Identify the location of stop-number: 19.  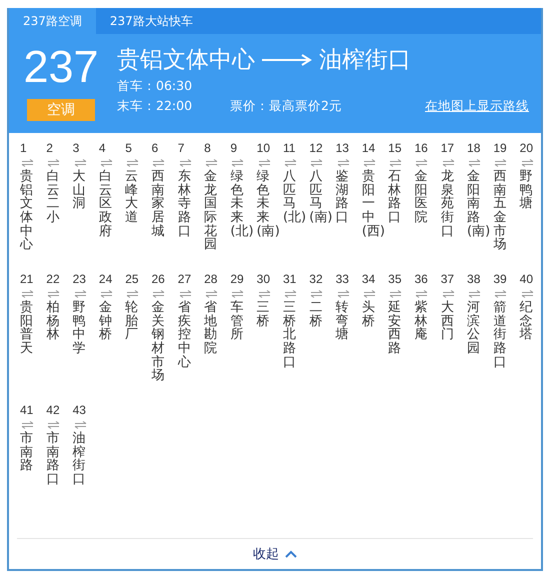
(500, 148).